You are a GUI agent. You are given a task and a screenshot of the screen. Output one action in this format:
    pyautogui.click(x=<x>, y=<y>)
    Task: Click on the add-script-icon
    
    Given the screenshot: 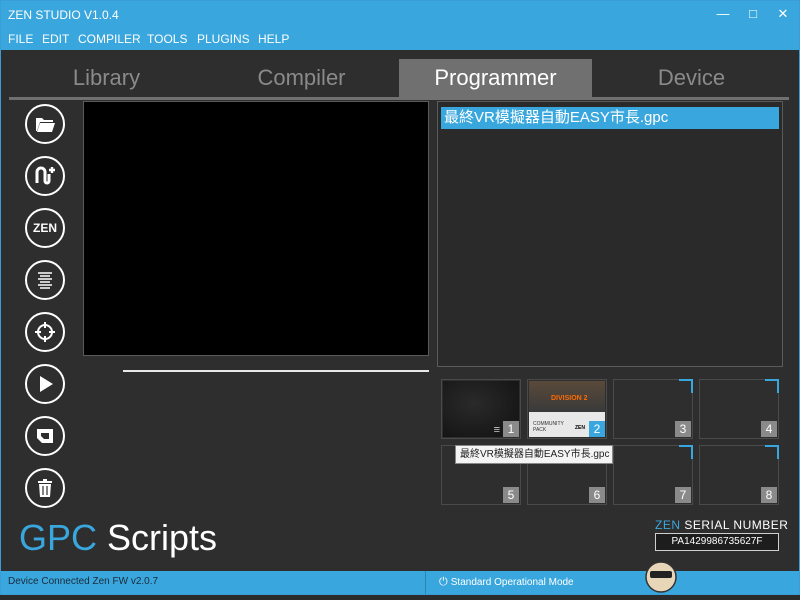 What is the action you would take?
    pyautogui.click(x=45, y=175)
    